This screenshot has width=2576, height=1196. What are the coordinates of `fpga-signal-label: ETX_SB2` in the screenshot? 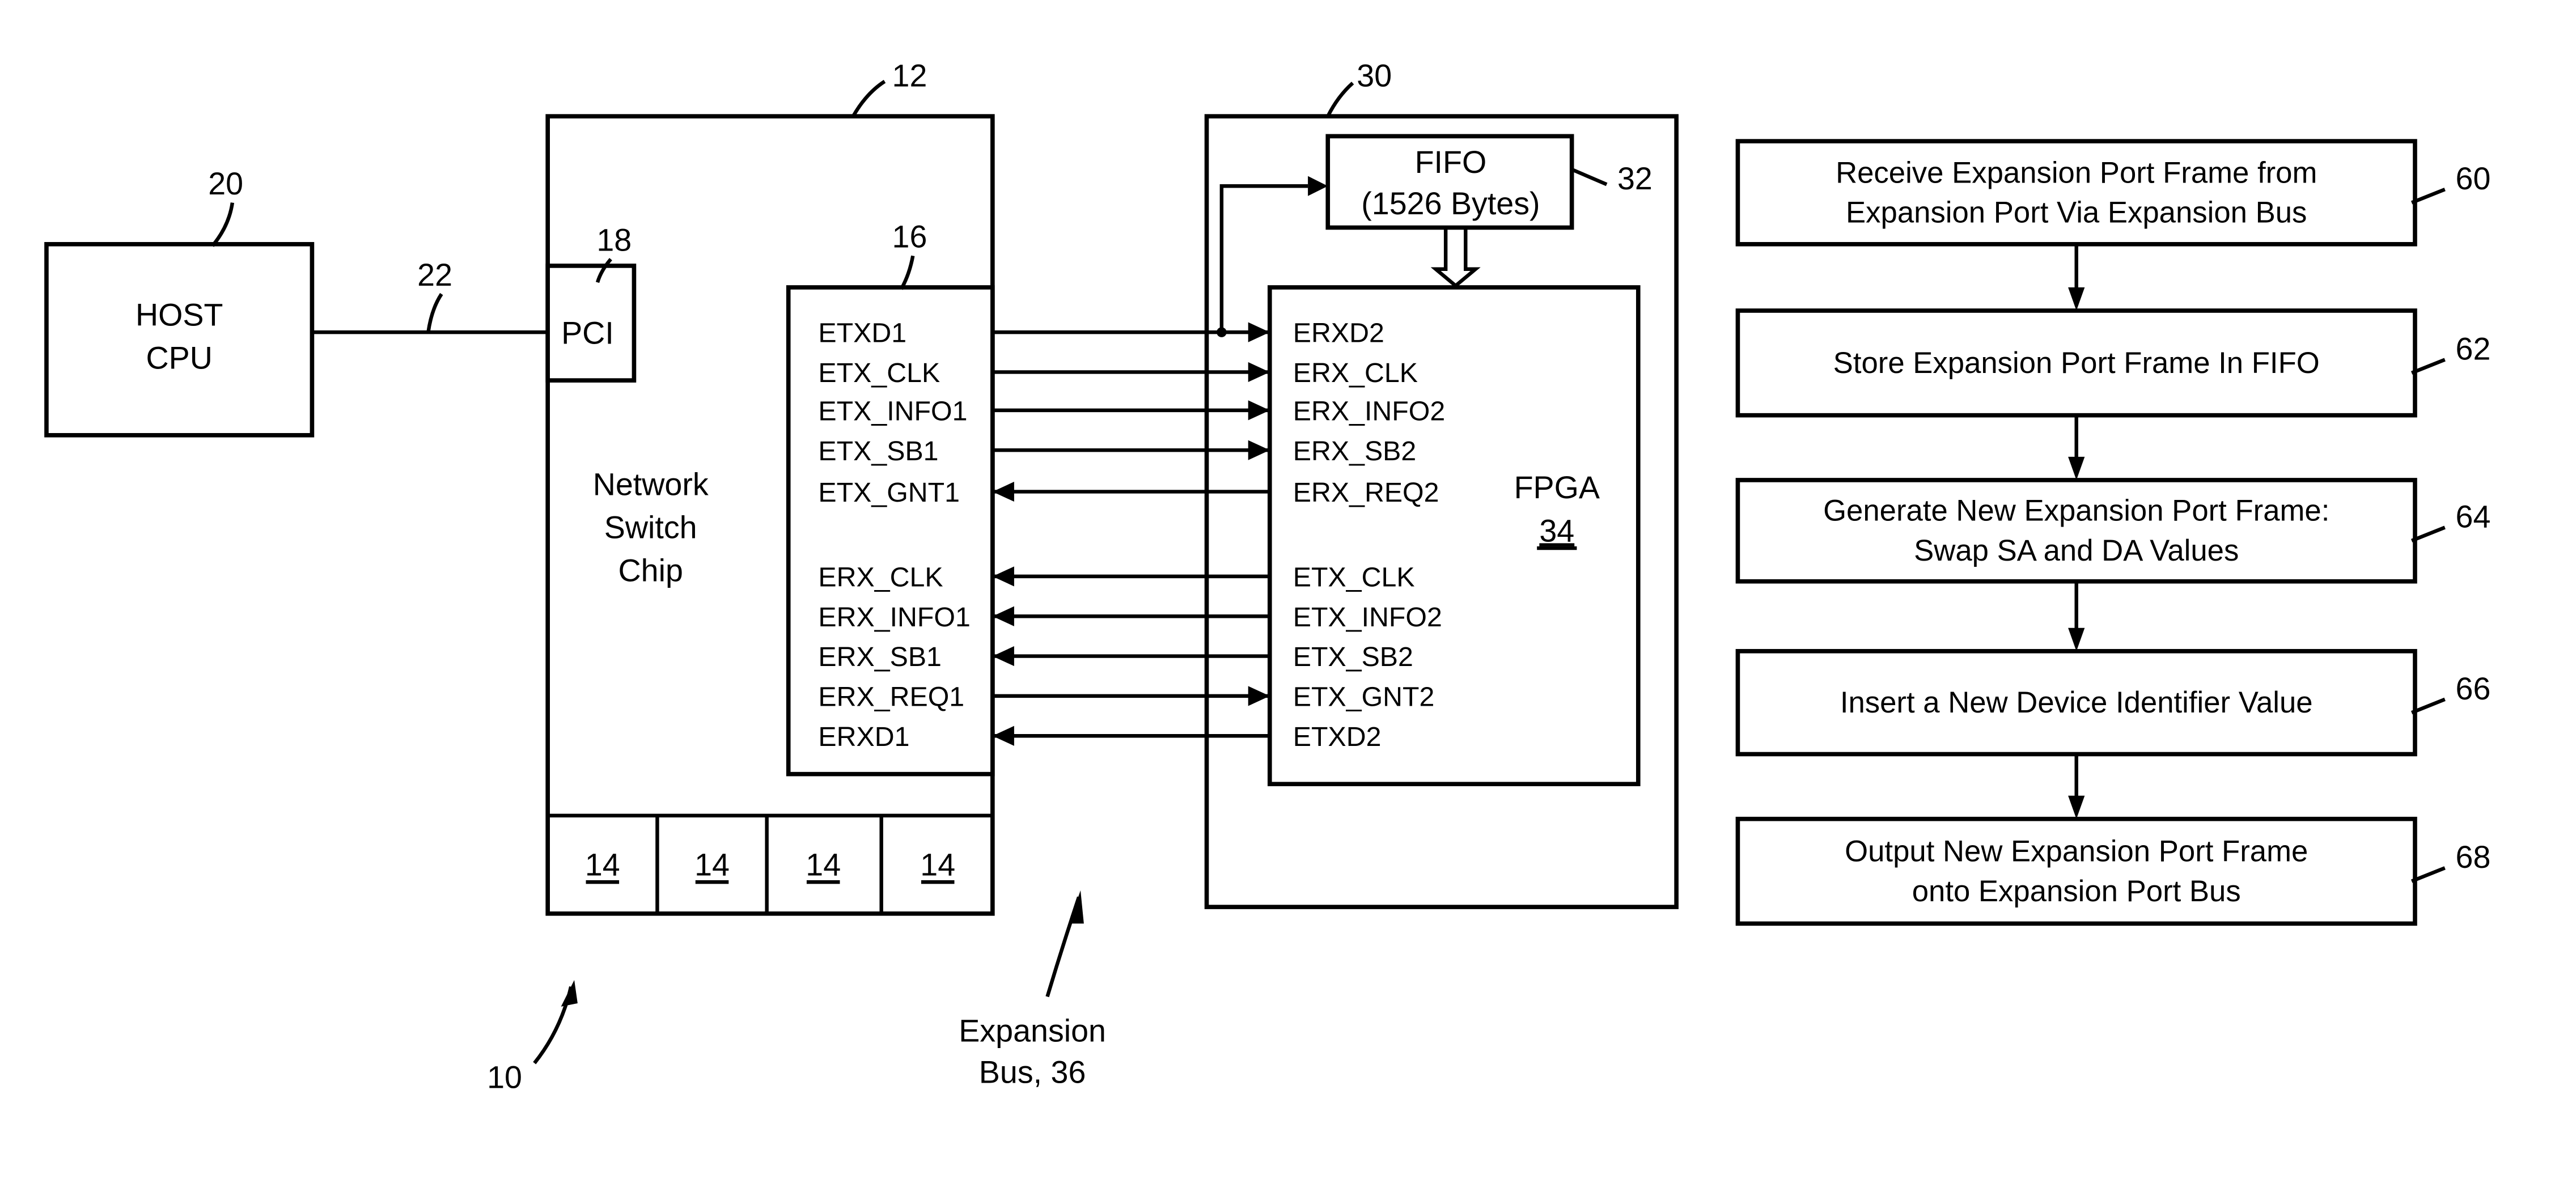 It's located at (1353, 657).